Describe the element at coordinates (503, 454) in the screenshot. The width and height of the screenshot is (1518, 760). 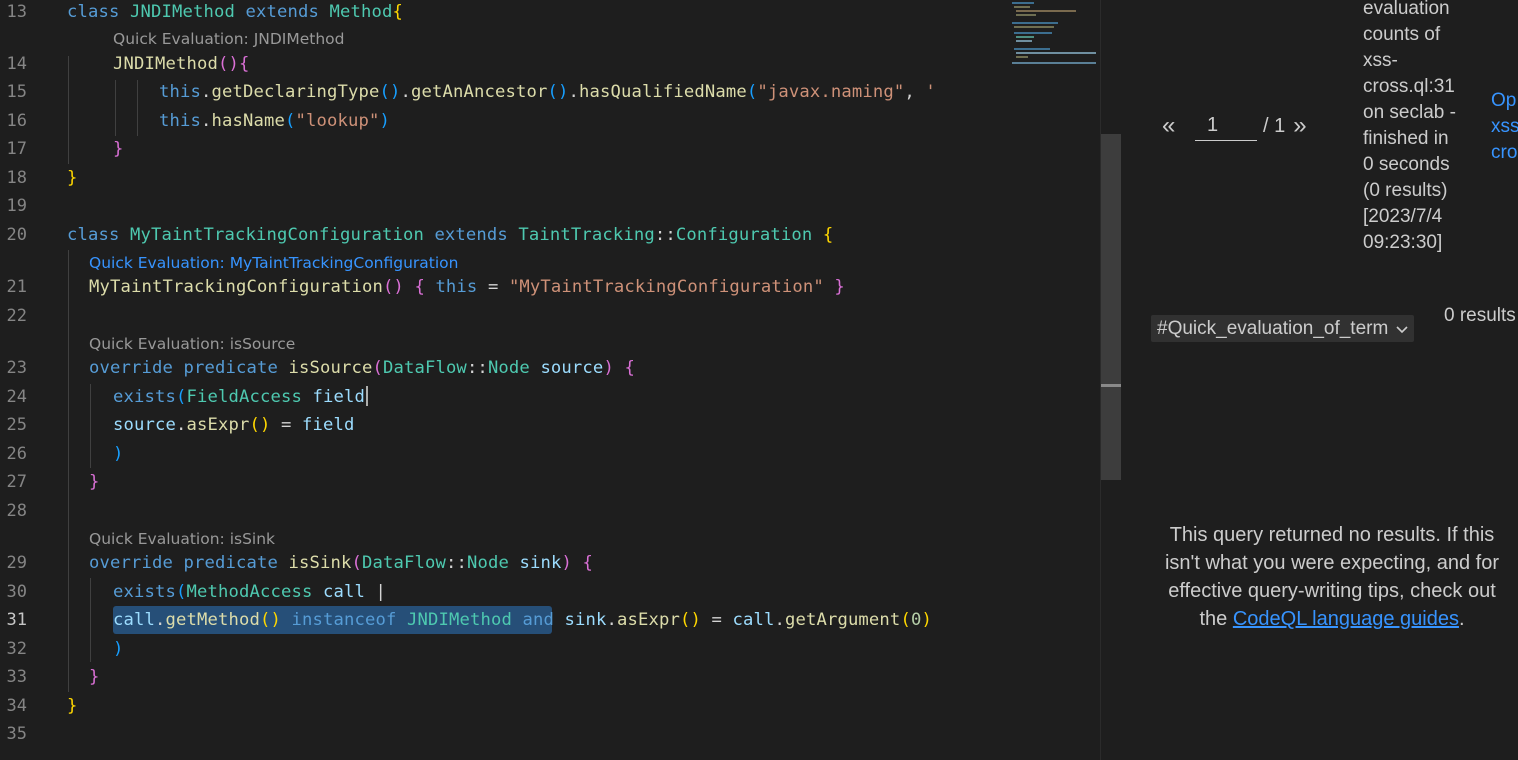
I see `code-line-26: 26)` at that location.